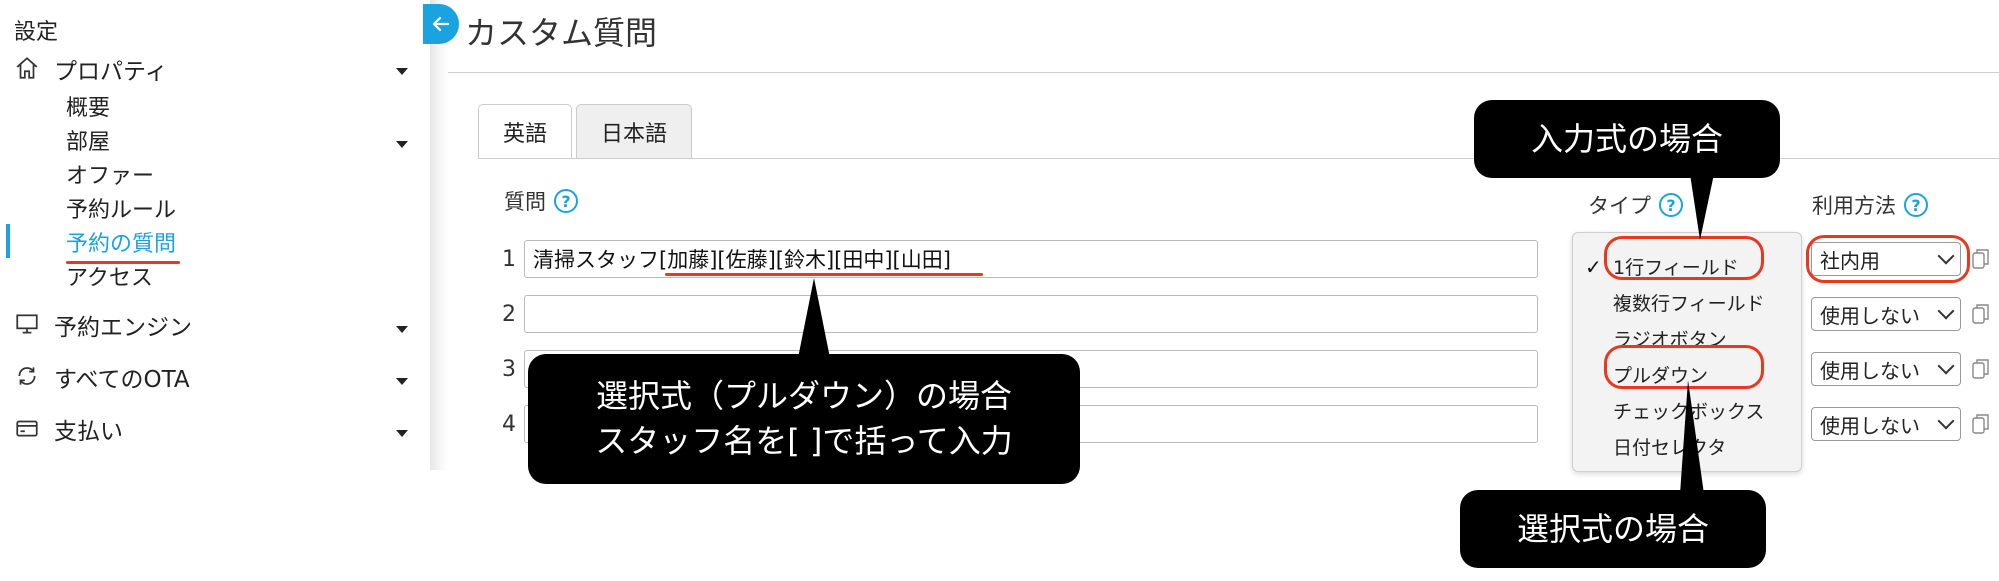  I want to click on settings-heading: 設定, so click(36, 32).